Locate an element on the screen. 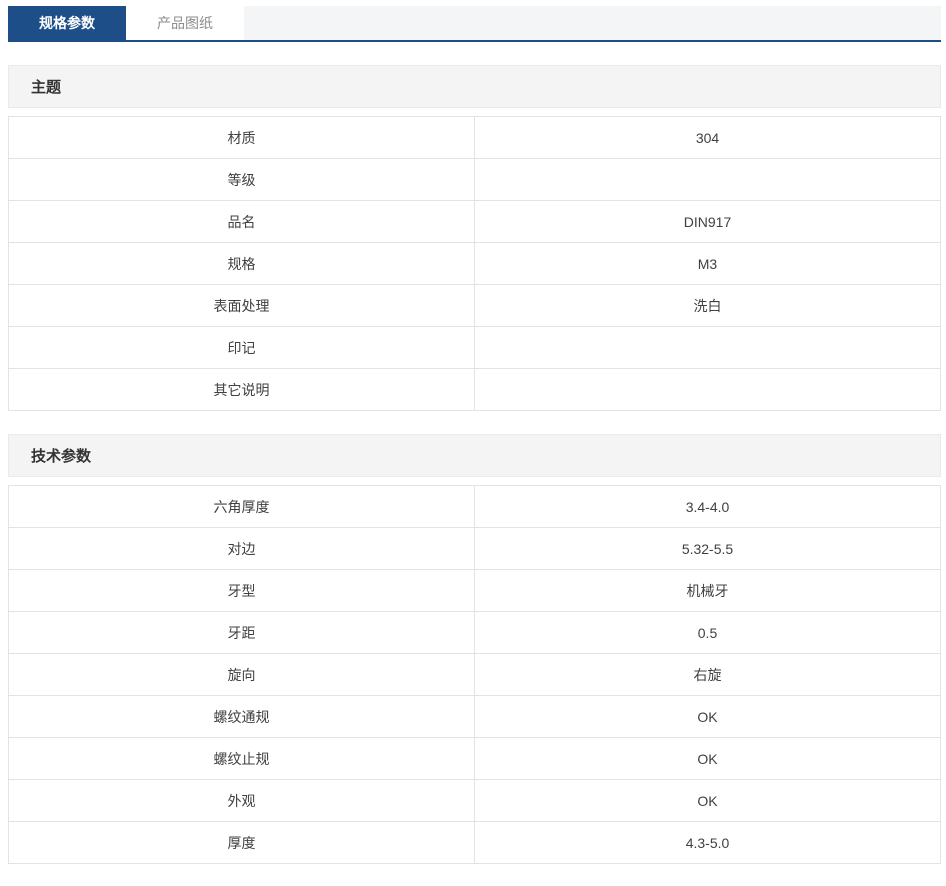 The image size is (946, 886). table-row: 牙型 机械牙 is located at coordinates (474, 590).